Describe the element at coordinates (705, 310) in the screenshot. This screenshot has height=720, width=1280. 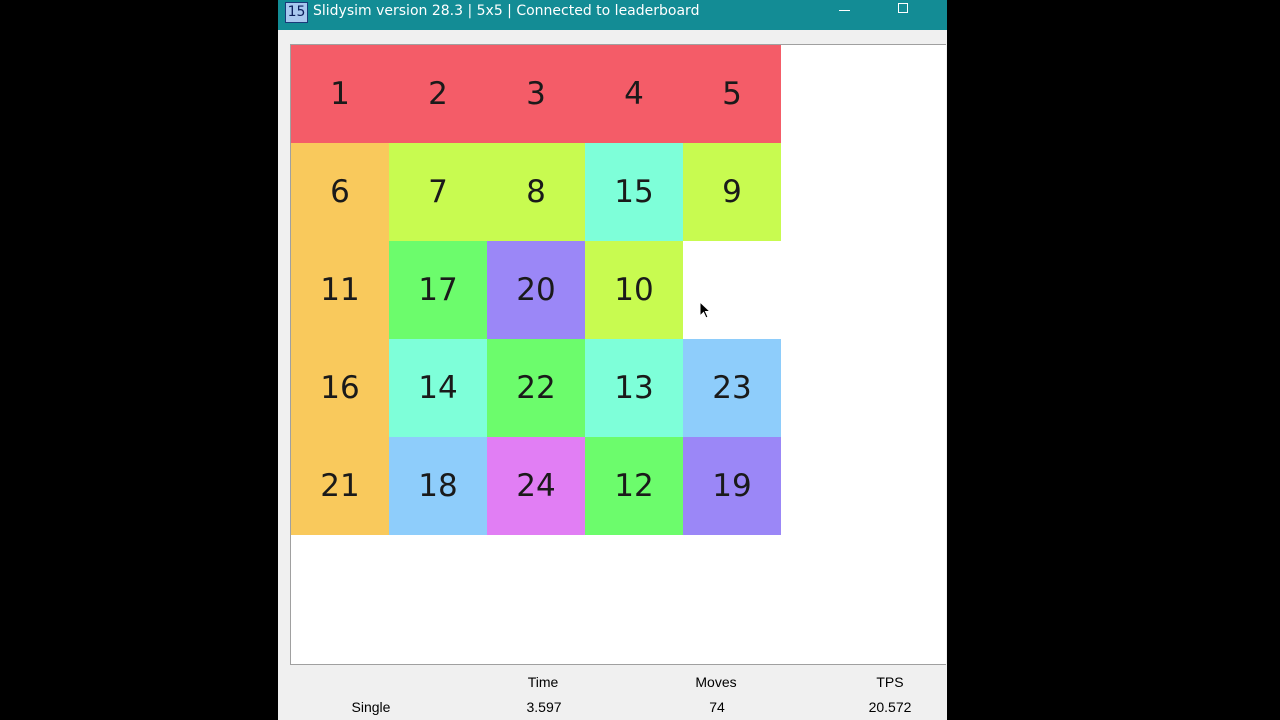
I see `mouse-pointer-icon` at that location.